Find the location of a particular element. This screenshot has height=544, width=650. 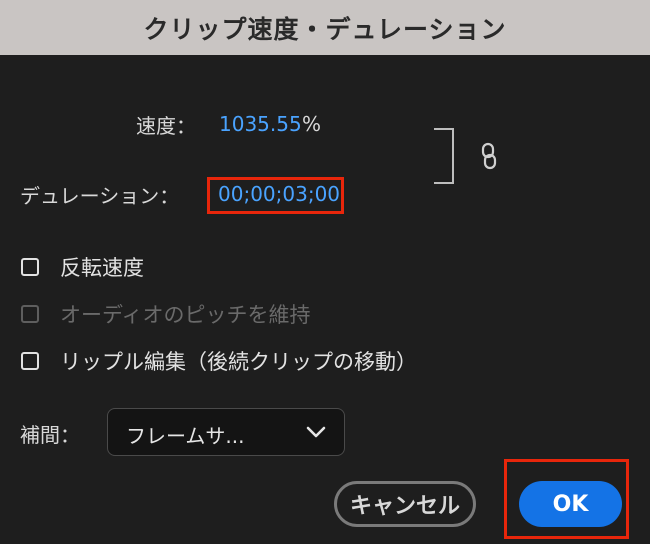

maintain-audio-pitch-label: オーディオのピッチを維持 is located at coordinates (185, 315).